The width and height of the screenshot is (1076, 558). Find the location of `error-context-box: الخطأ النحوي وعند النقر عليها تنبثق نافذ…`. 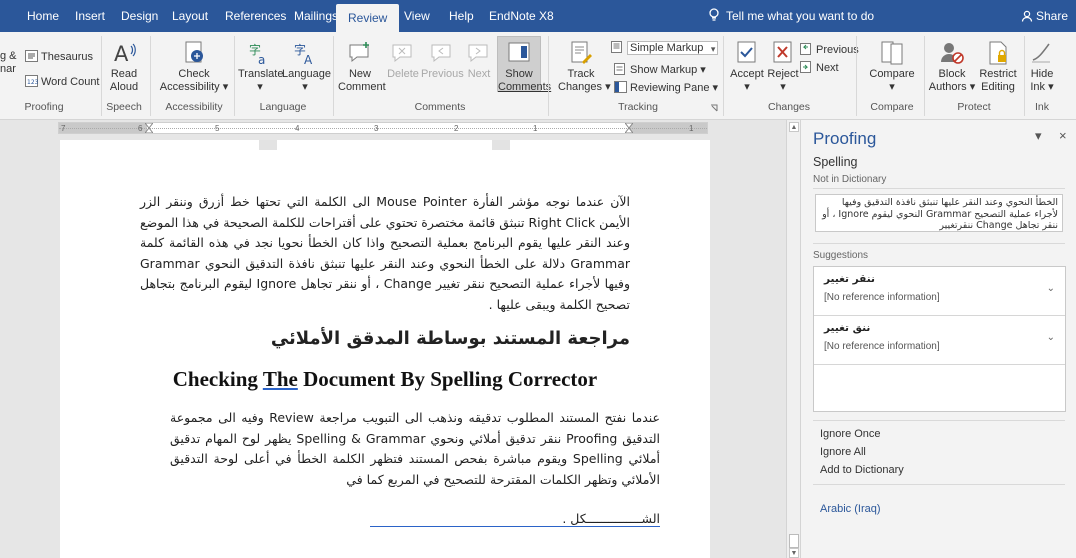

error-context-box: الخطأ النحوي وعند النقر عليها تنبثق نافذ… is located at coordinates (939, 213).